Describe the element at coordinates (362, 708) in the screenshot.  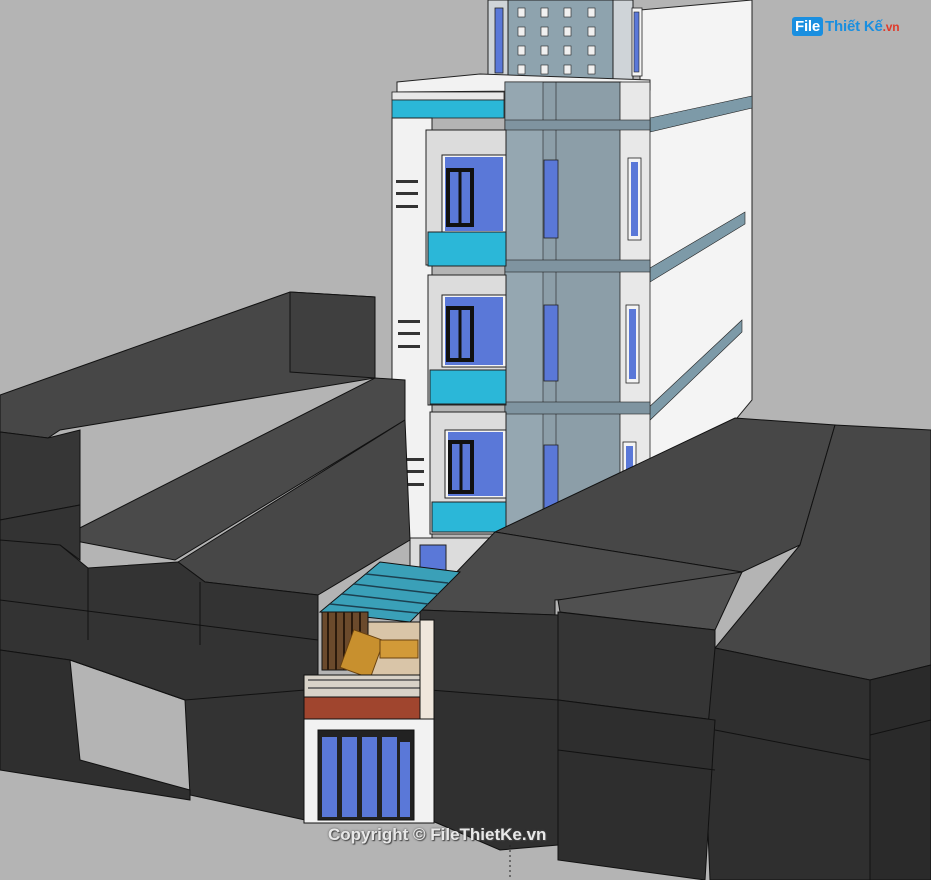
I see `brick-band` at that location.